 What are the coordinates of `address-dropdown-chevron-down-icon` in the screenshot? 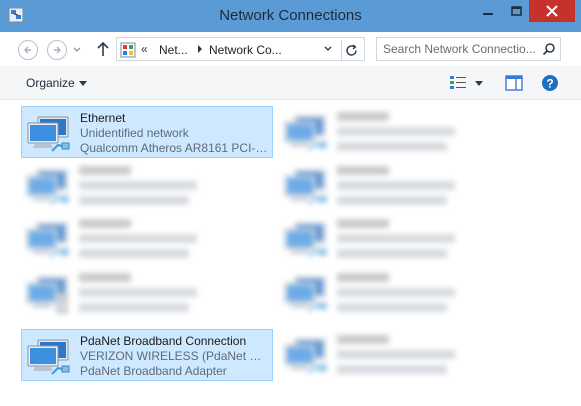 It's located at (328, 49).